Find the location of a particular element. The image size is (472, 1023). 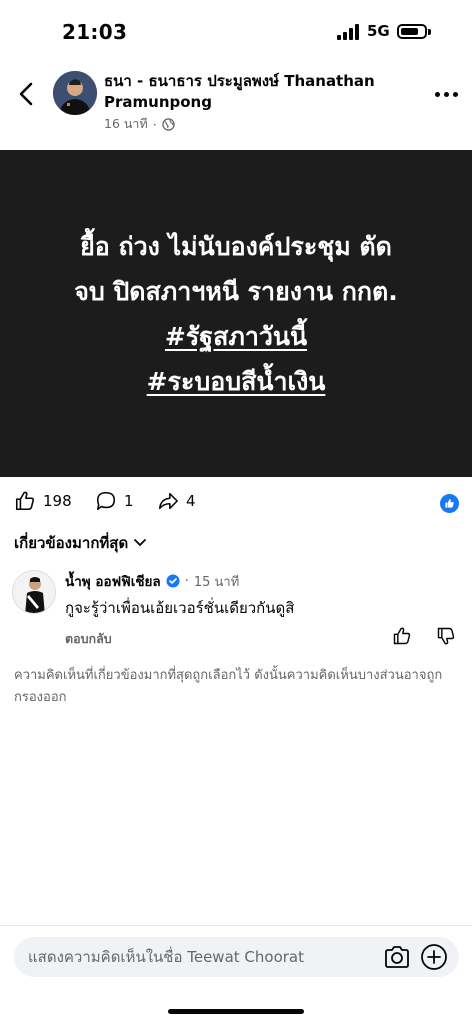

commenter-avatar is located at coordinates (34, 592).